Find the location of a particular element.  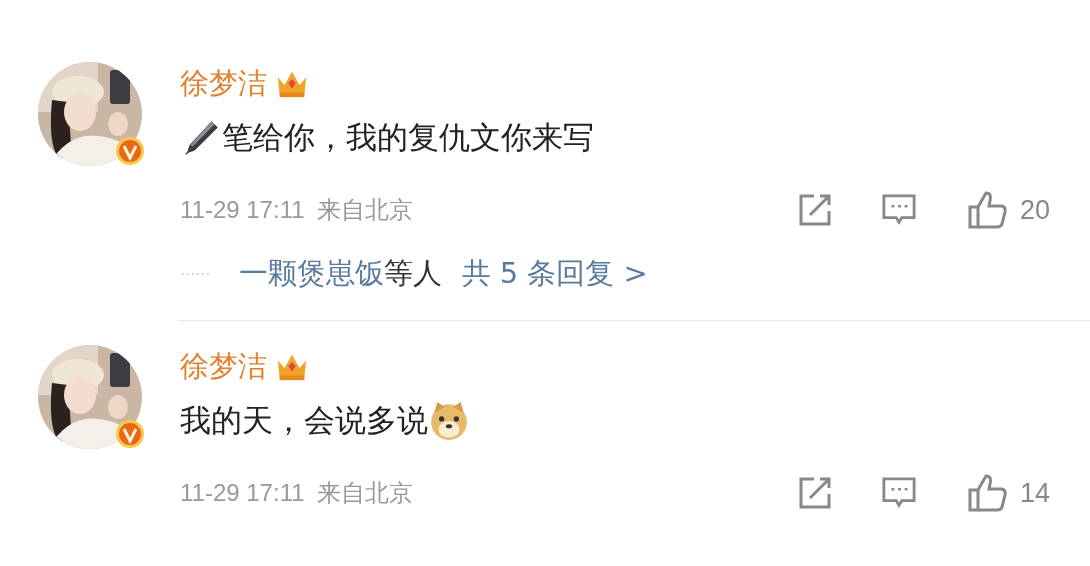

dog-face-icon is located at coordinates (449, 421).